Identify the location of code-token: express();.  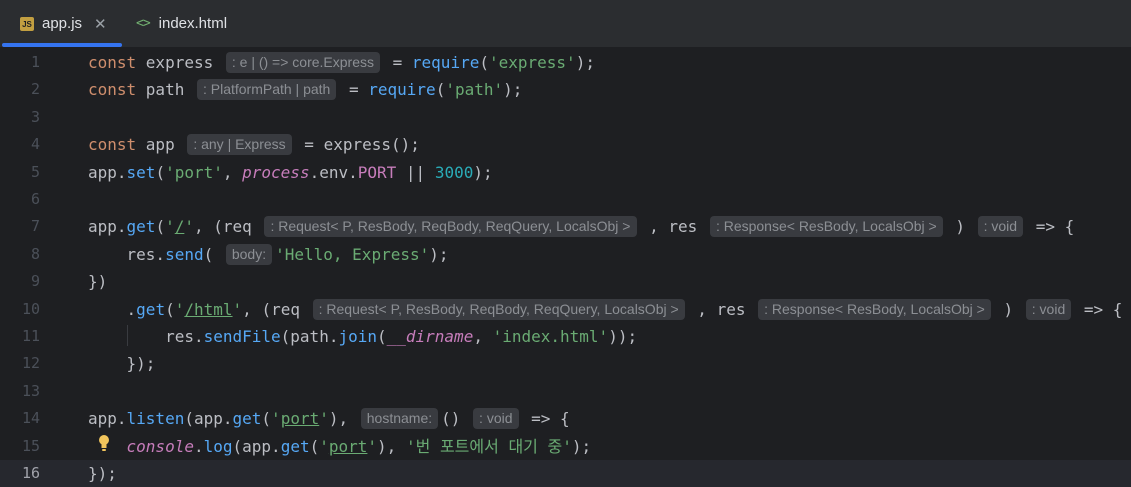
(371, 145).